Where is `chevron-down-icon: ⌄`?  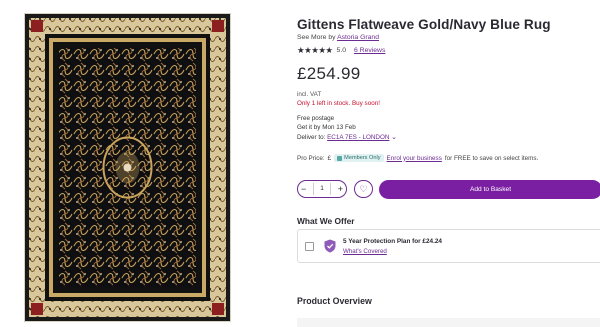 chevron-down-icon: ⌄ is located at coordinates (394, 137).